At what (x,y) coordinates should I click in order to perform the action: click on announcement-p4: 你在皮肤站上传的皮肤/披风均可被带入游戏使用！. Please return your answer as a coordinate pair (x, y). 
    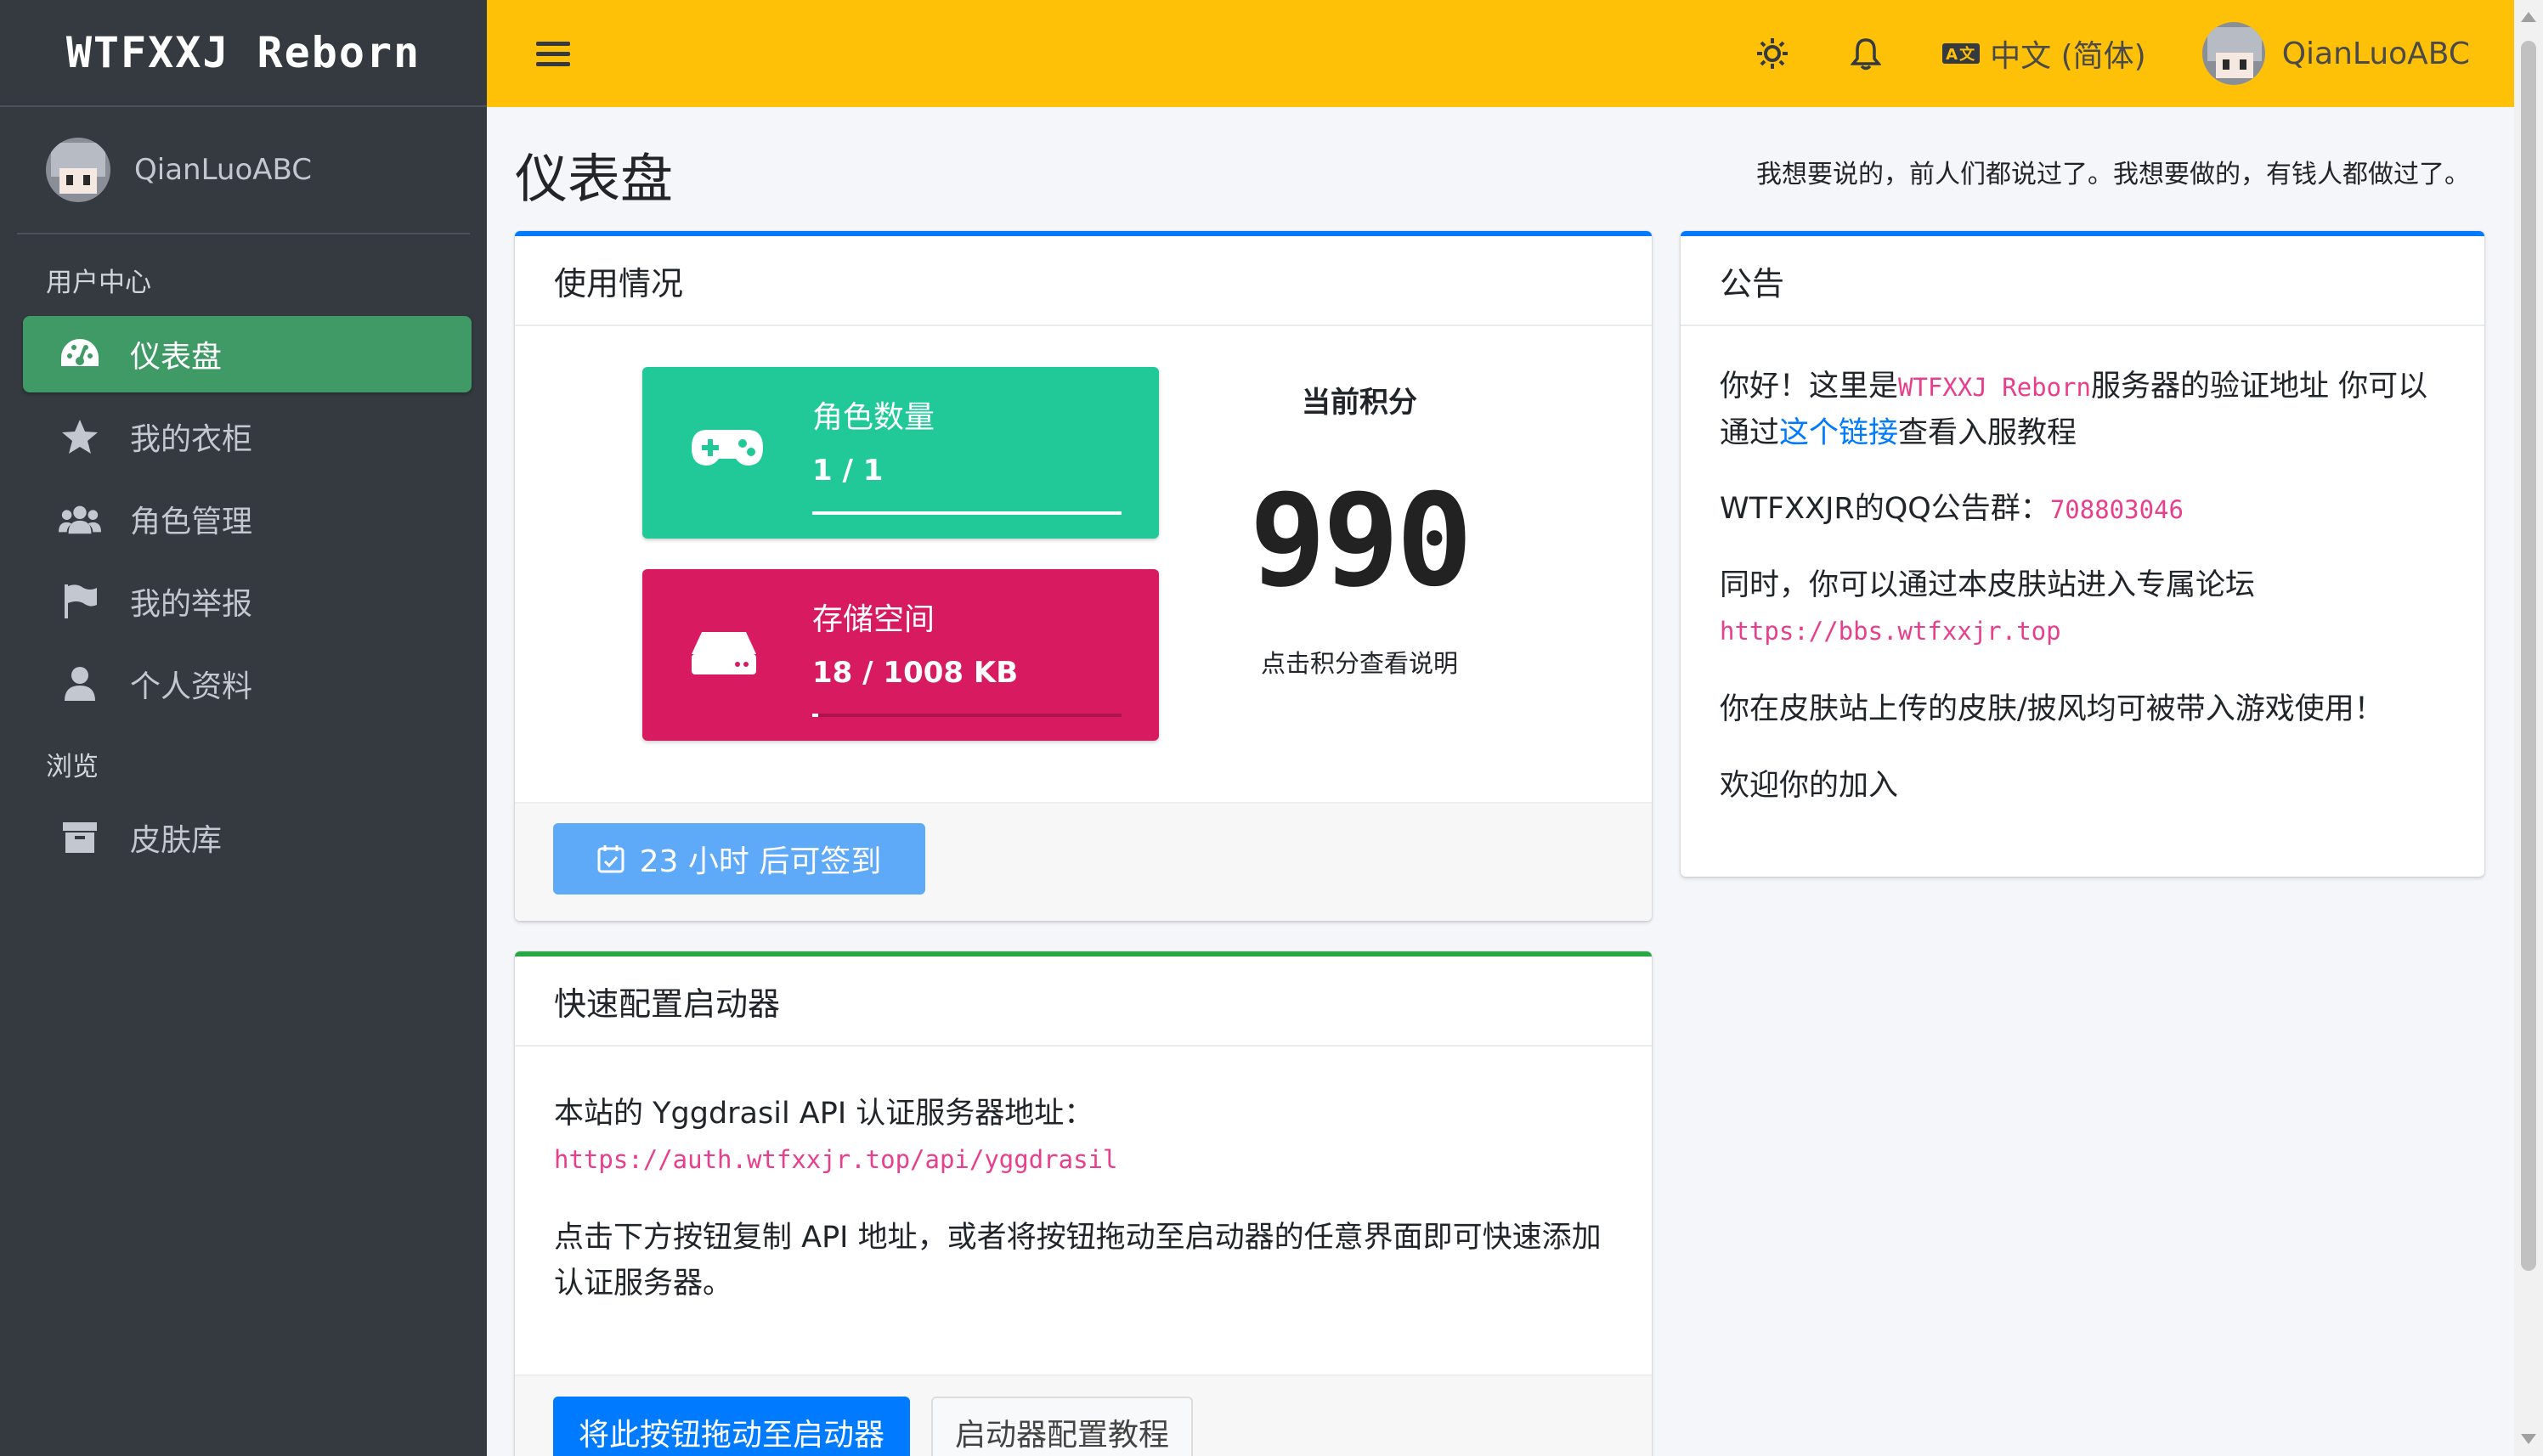
    Looking at the image, I should click on (2052, 709).